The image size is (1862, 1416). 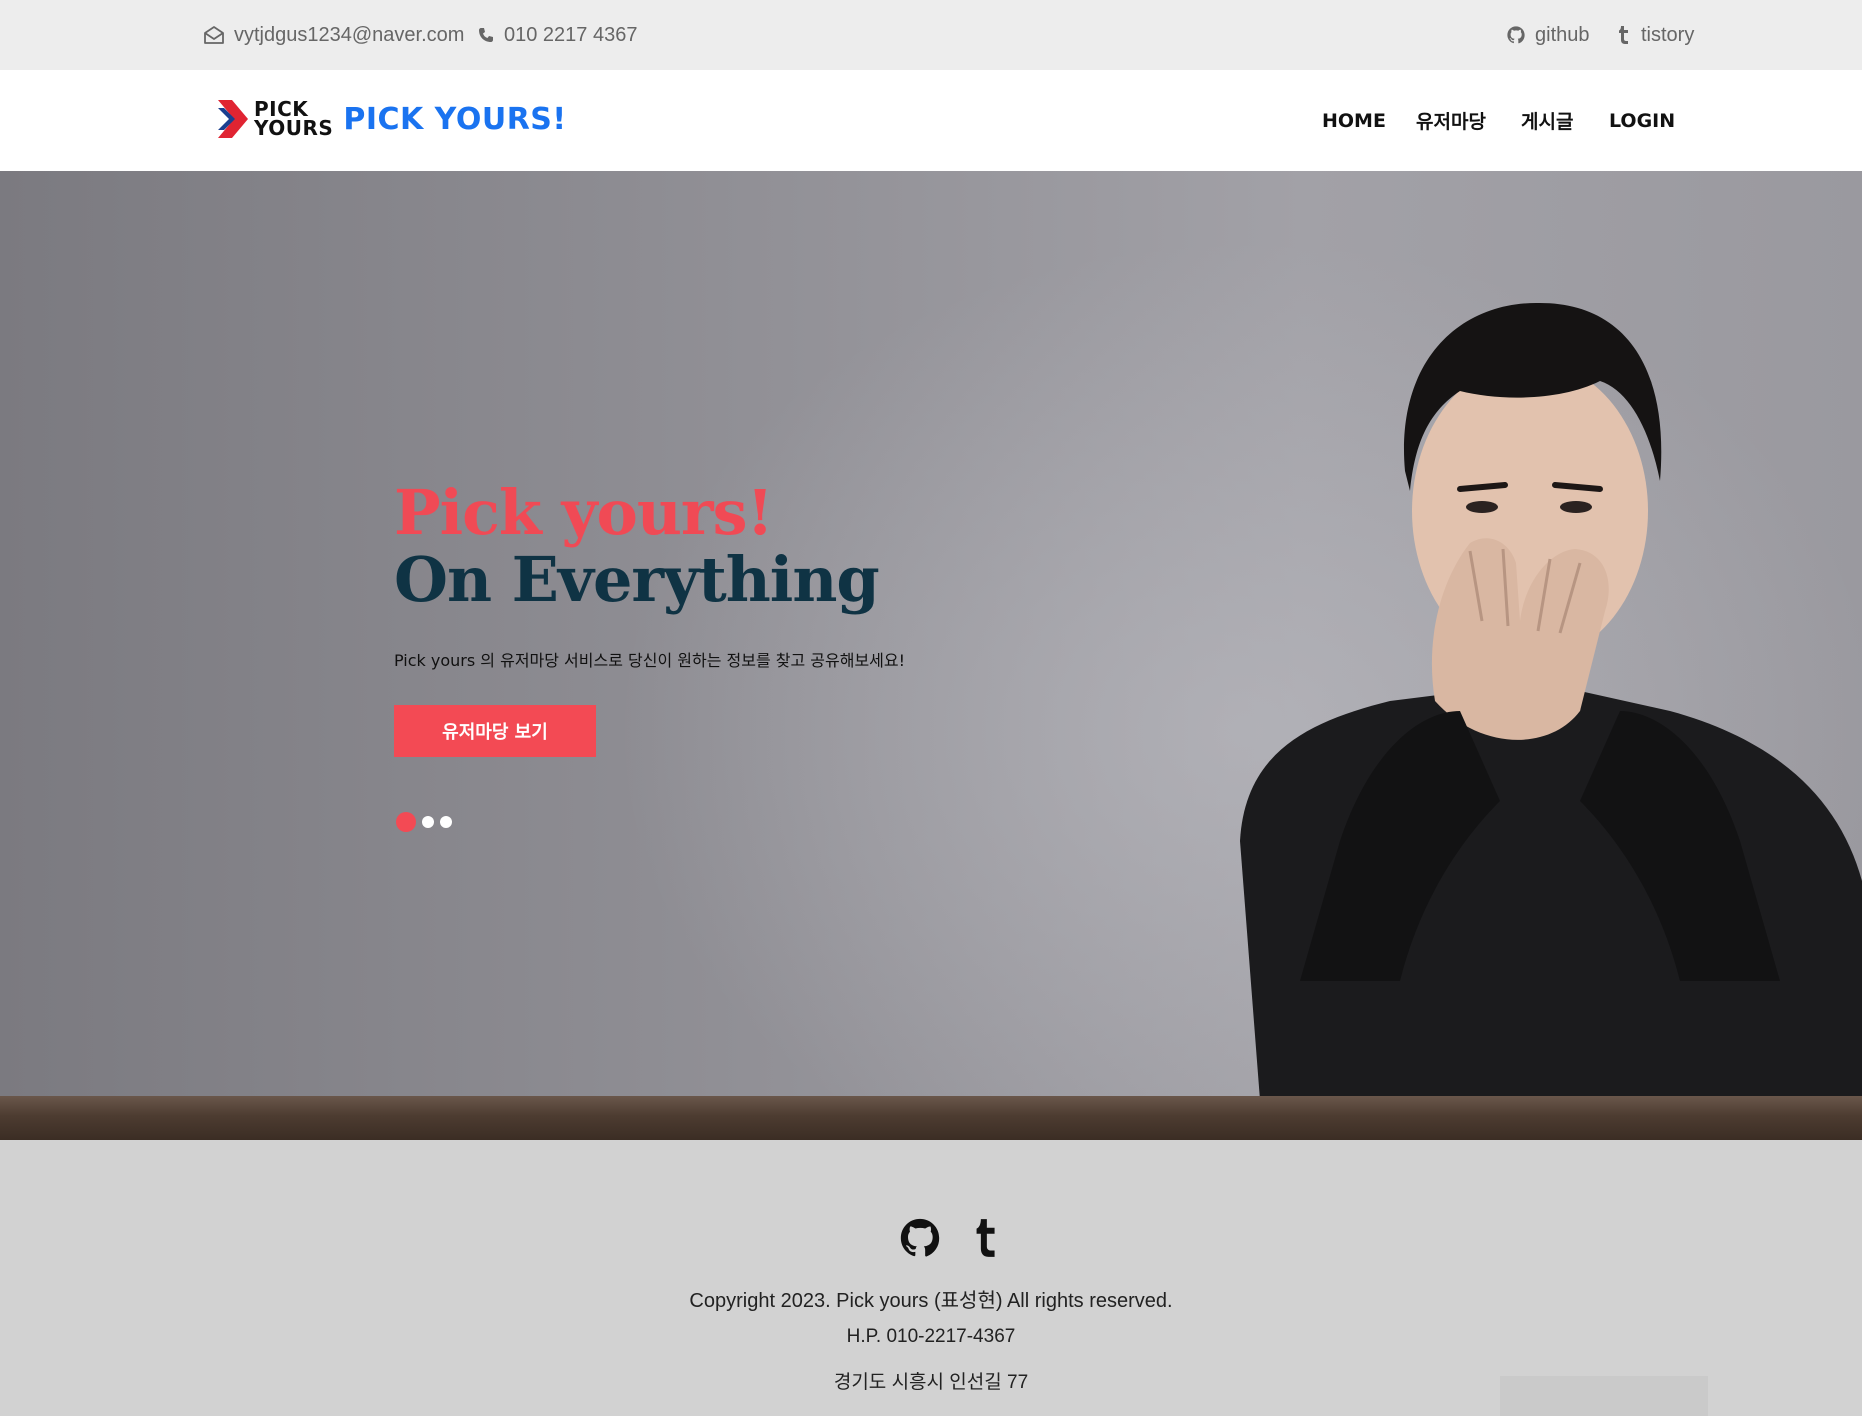 I want to click on view-user-yard-button: 유저마당 보기, so click(x=495, y=731).